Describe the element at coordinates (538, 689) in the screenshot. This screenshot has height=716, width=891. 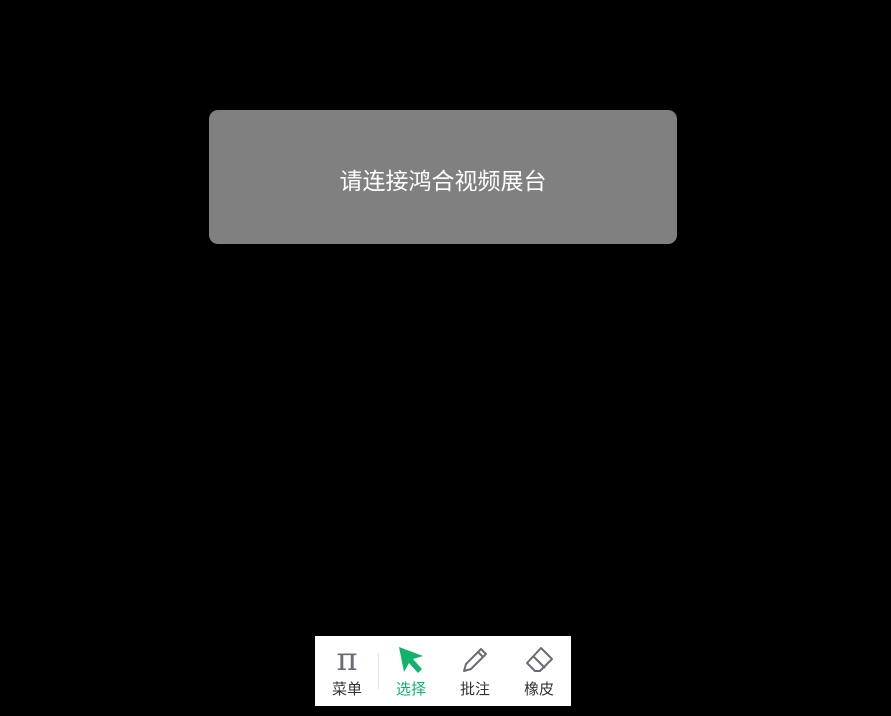
I see `eraser-button-label: 橡皮` at that location.